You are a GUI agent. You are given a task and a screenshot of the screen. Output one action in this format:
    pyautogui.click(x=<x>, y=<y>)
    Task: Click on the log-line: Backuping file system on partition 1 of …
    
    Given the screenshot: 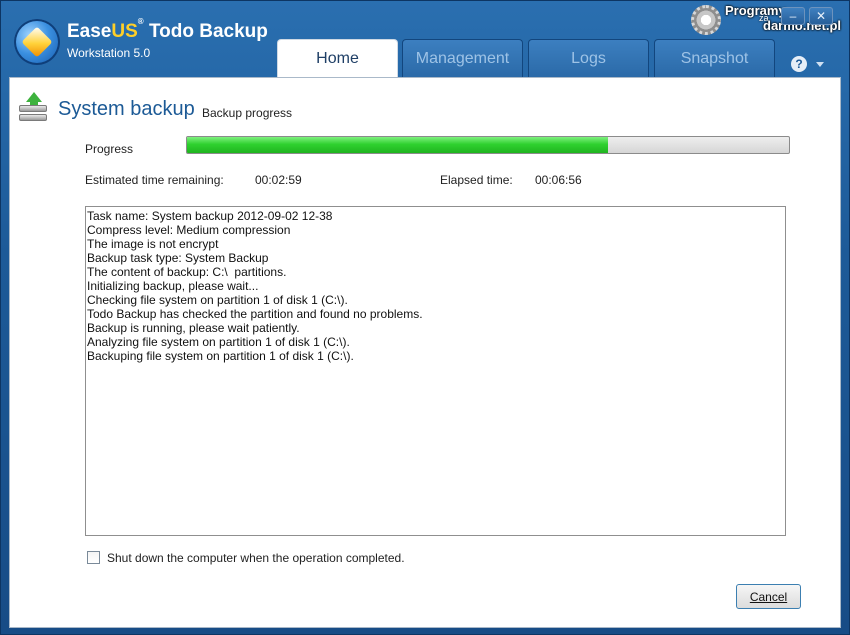 What is the action you would take?
    pyautogui.click(x=220, y=356)
    